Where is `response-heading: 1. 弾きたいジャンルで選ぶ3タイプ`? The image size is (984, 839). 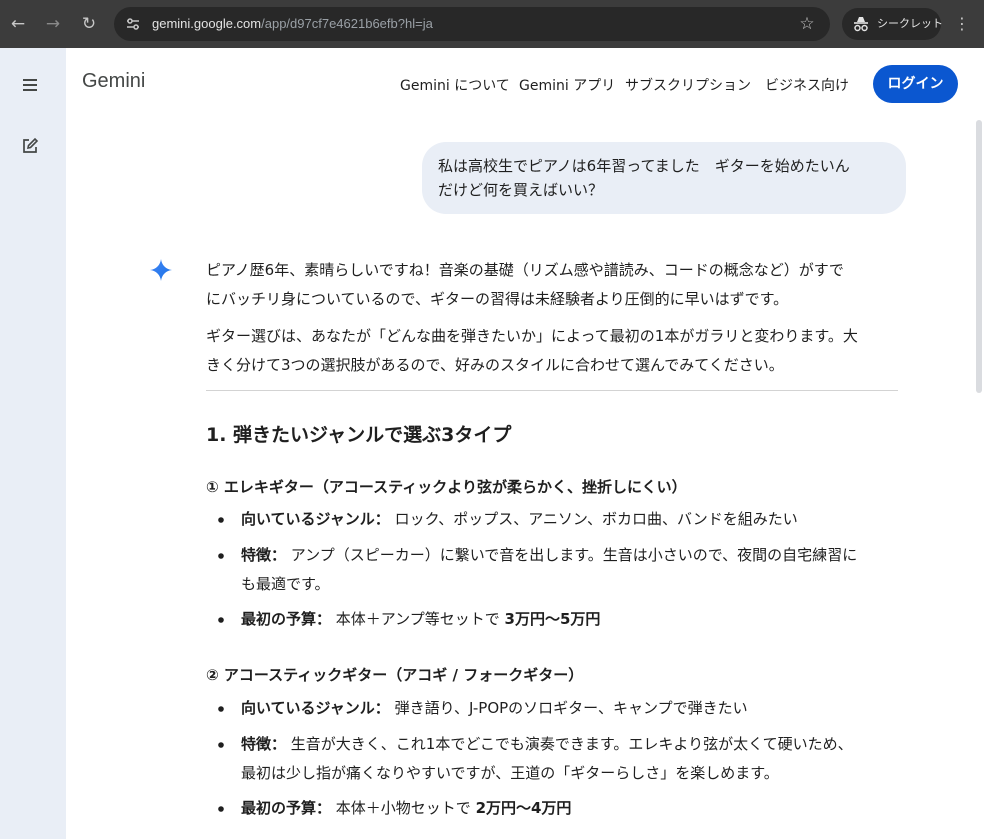 response-heading: 1. 弾きたいジャンルで選ぶ3タイプ is located at coordinates (359, 435).